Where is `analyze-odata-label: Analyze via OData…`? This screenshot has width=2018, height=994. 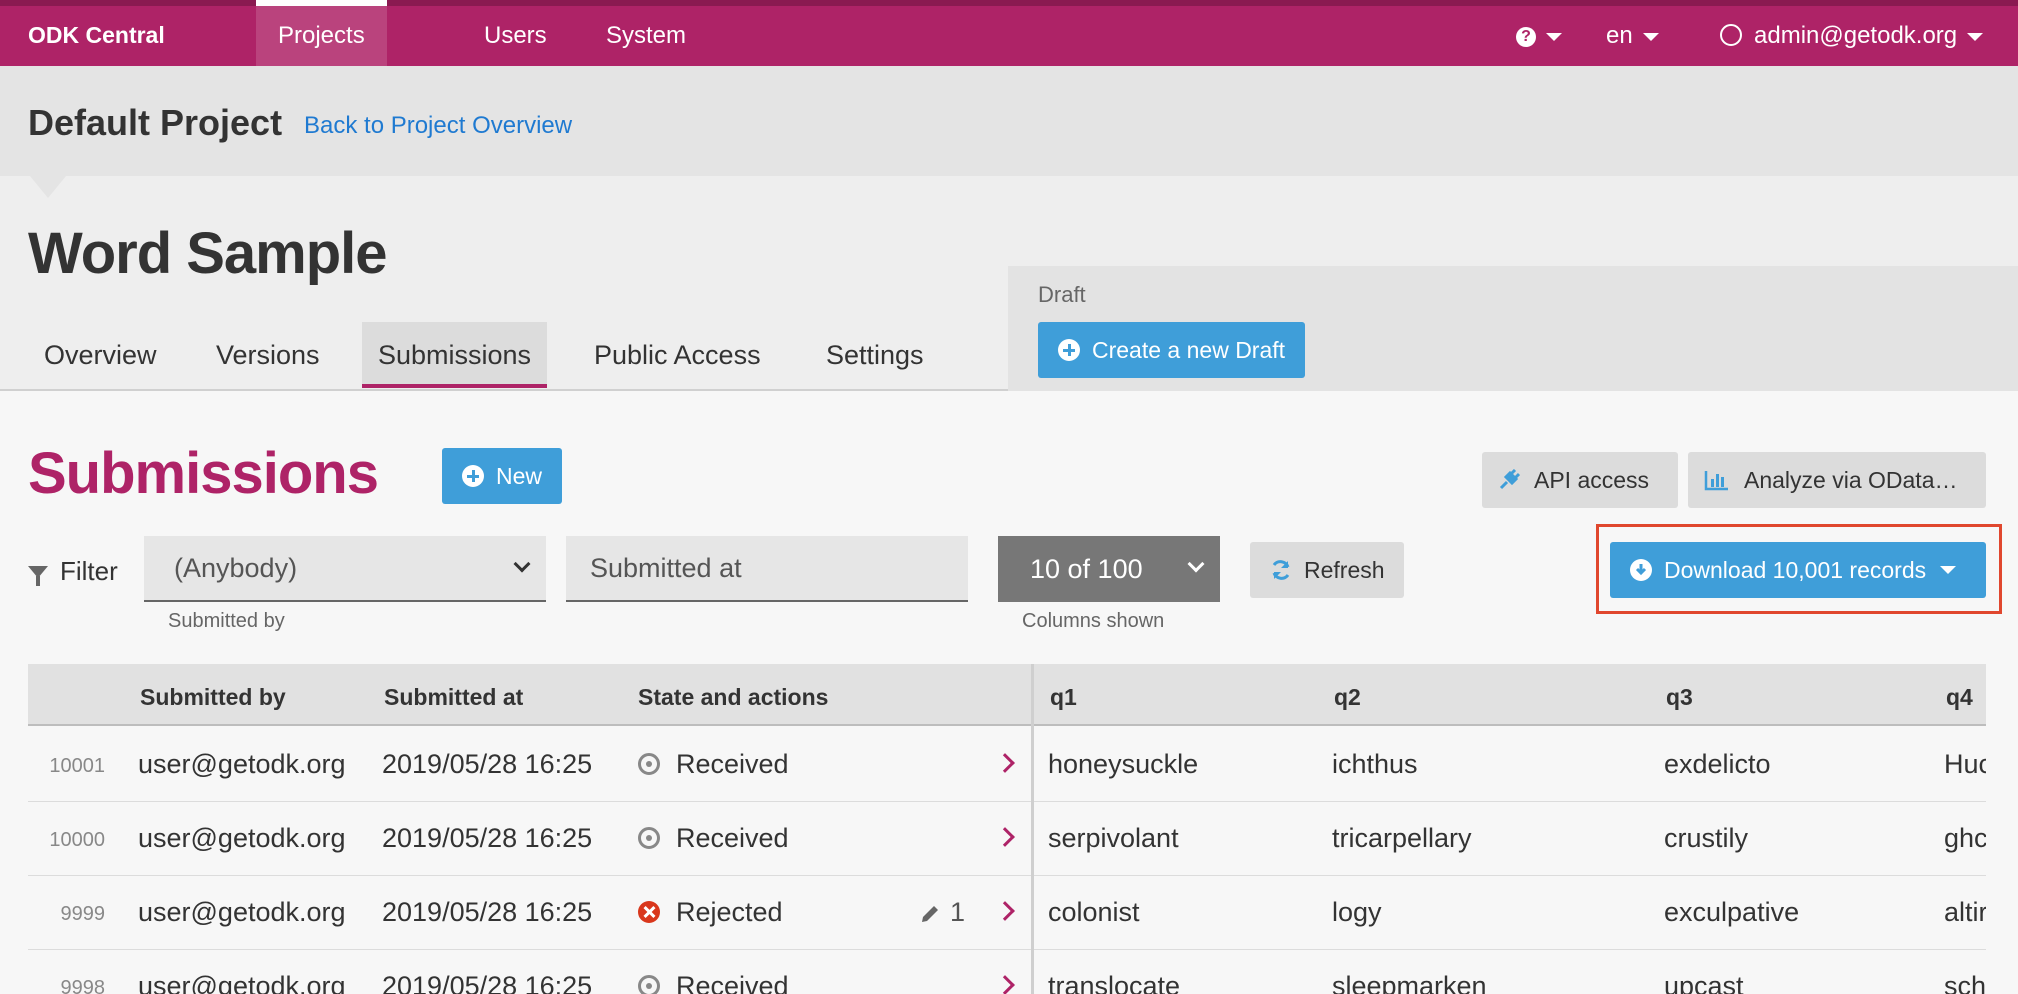 analyze-odata-label: Analyze via OData… is located at coordinates (1851, 479).